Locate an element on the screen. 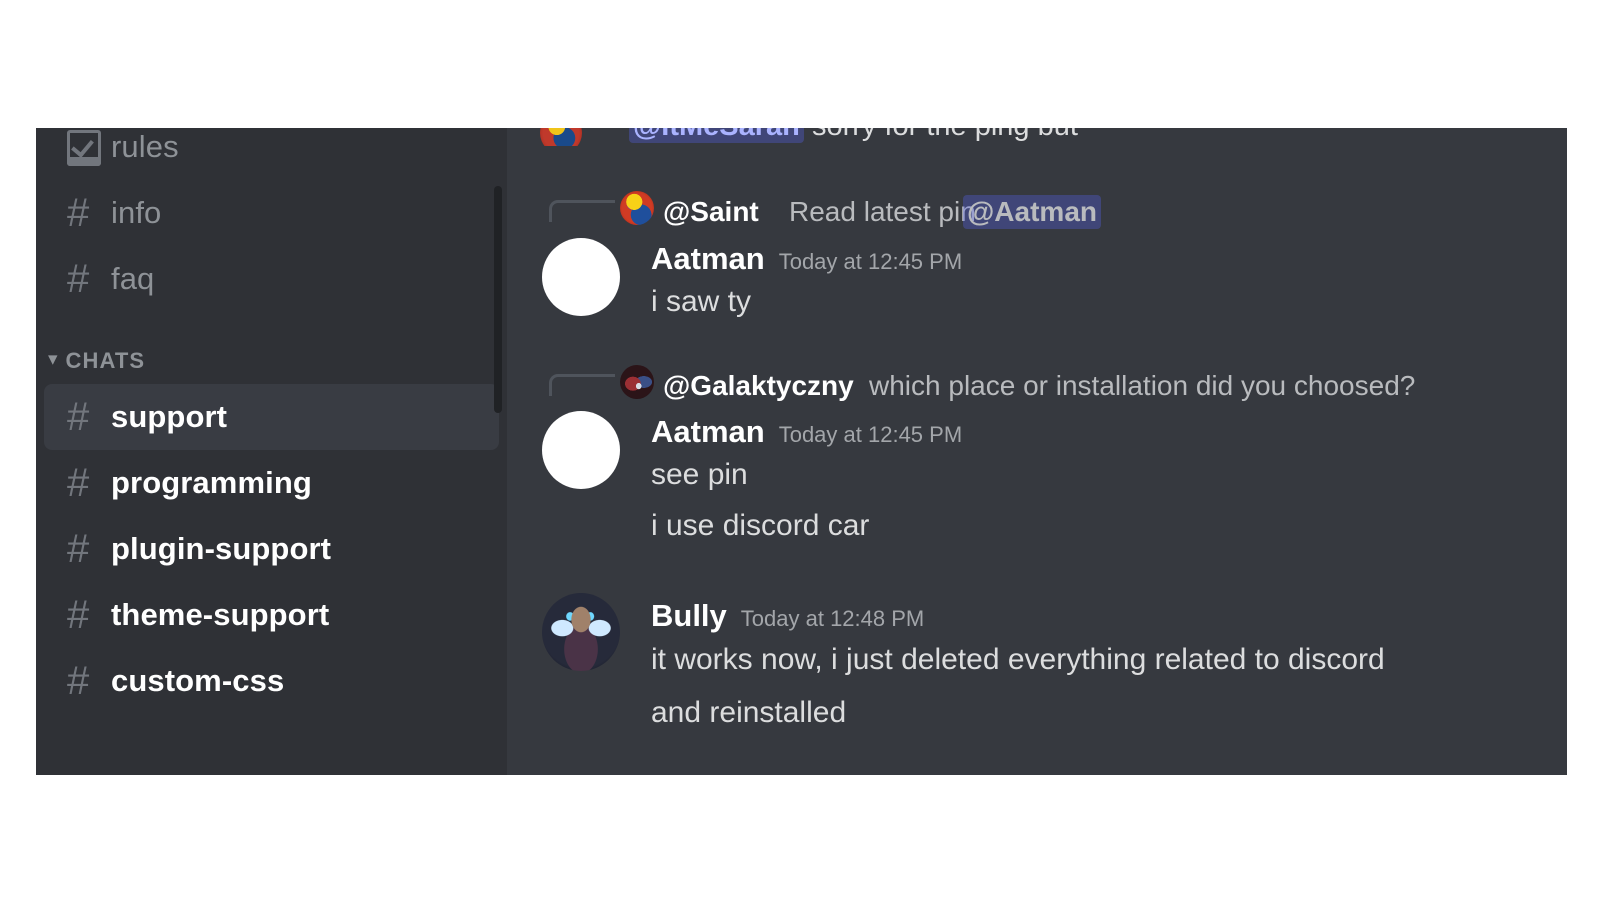 This screenshot has width=1600, height=900. reply-author: @Saint is located at coordinates (711, 212).